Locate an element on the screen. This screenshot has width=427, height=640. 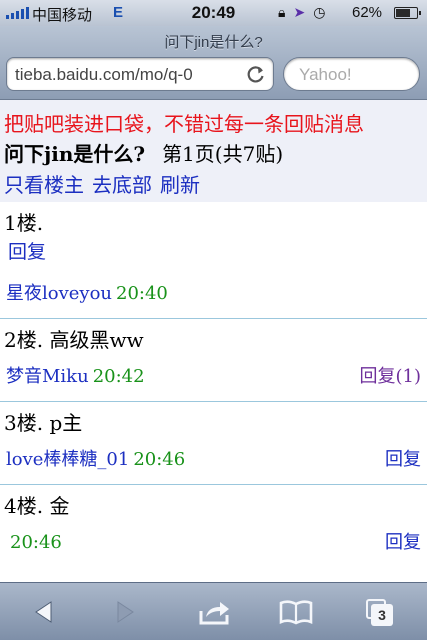
thread-title: 问下jin是什么? is located at coordinates (75, 154).